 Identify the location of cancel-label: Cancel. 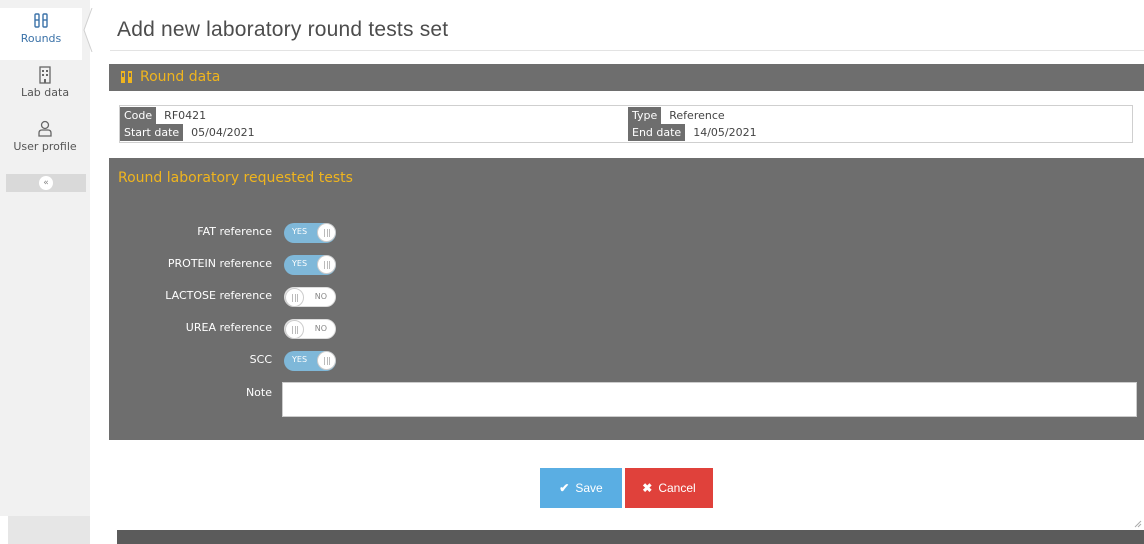
(677, 488).